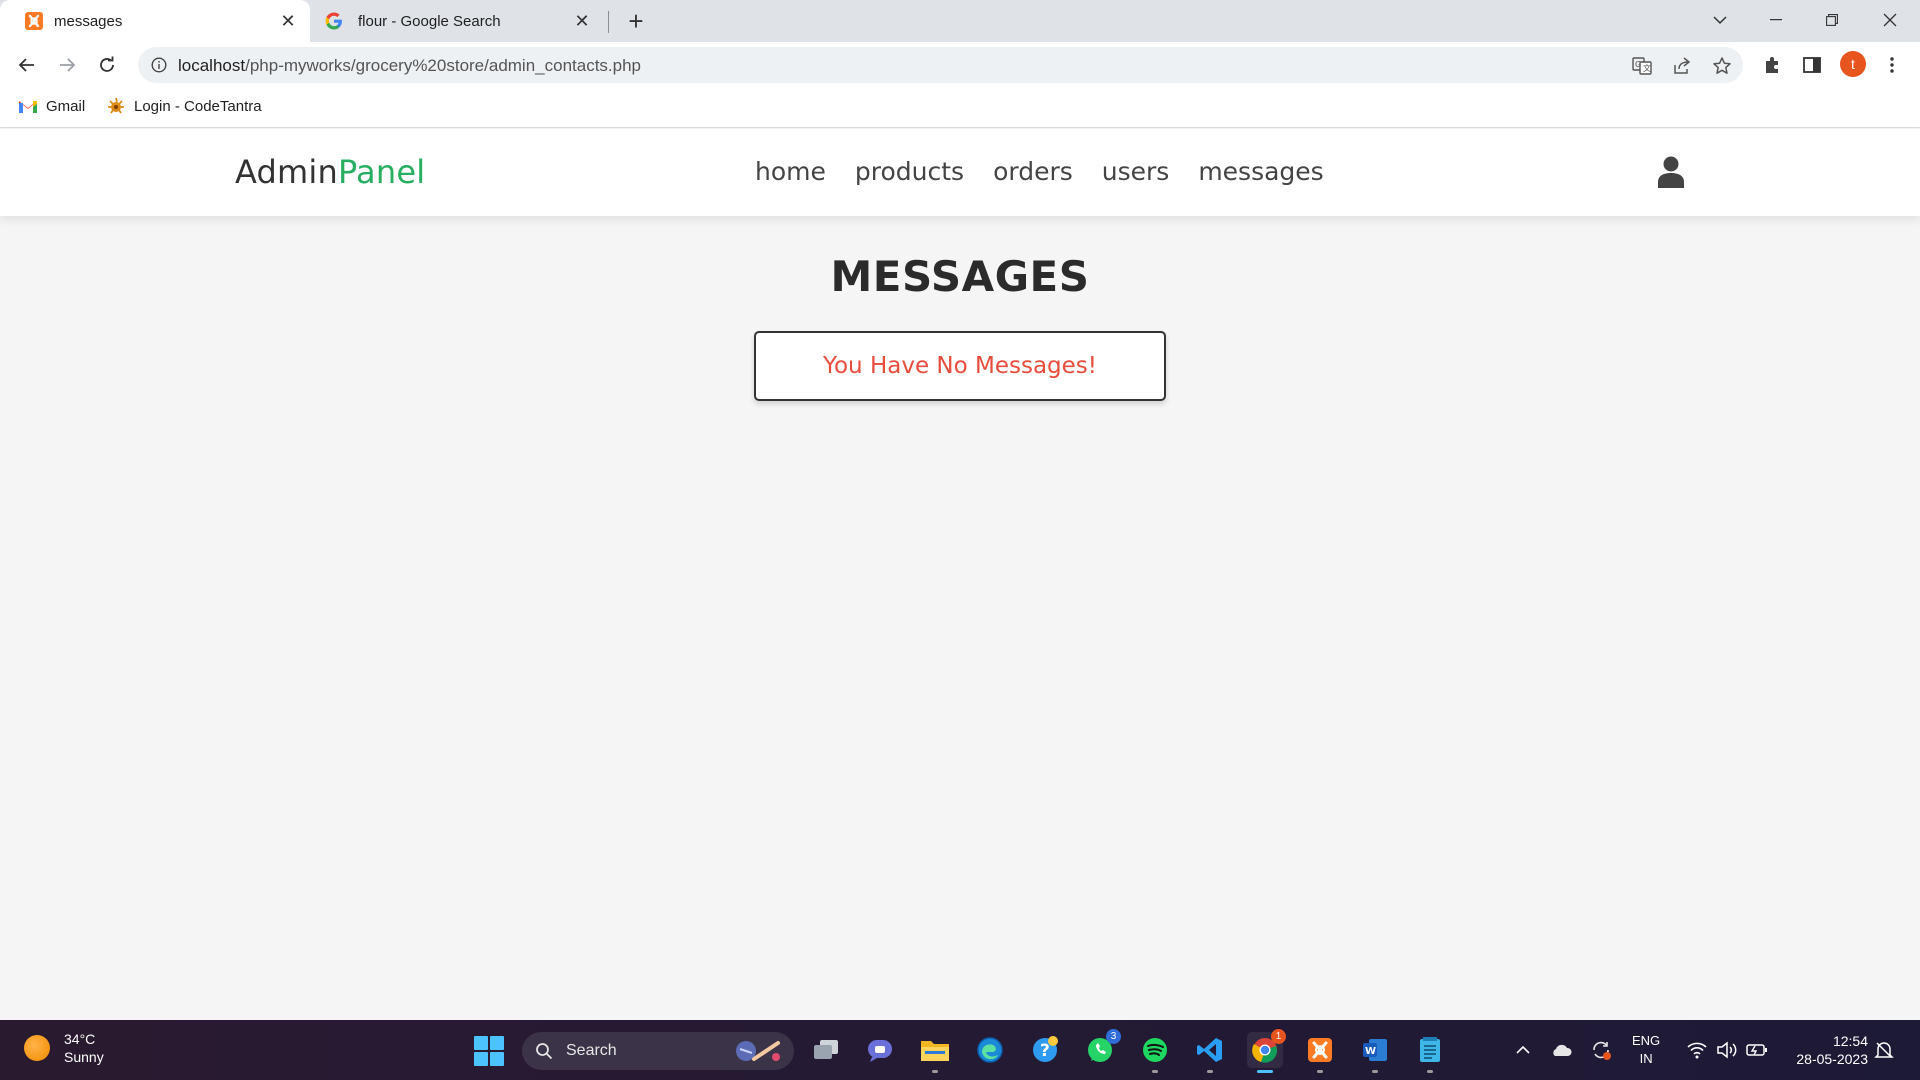 The height and width of the screenshot is (1080, 1920). I want to click on tab-divider, so click(608, 22).